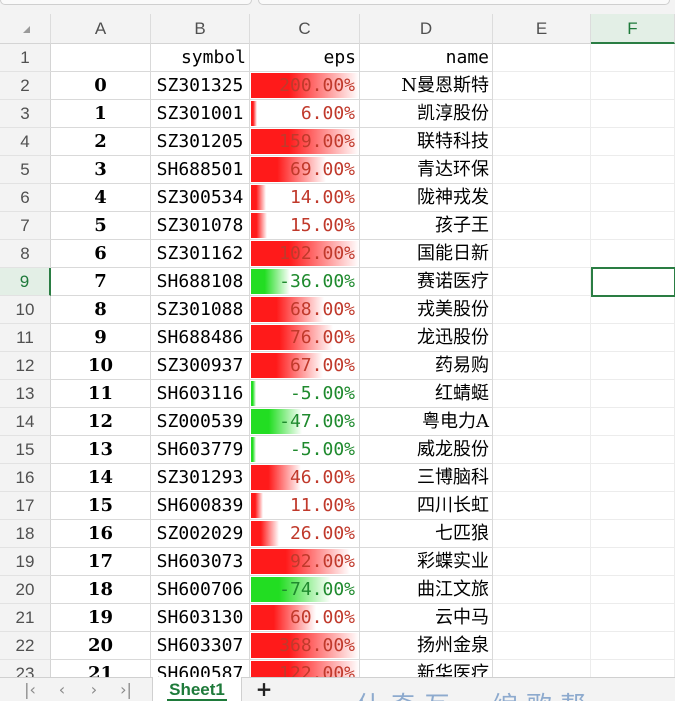 The image size is (675, 701). I want to click on symbol-cell: SH603307, so click(200, 646).